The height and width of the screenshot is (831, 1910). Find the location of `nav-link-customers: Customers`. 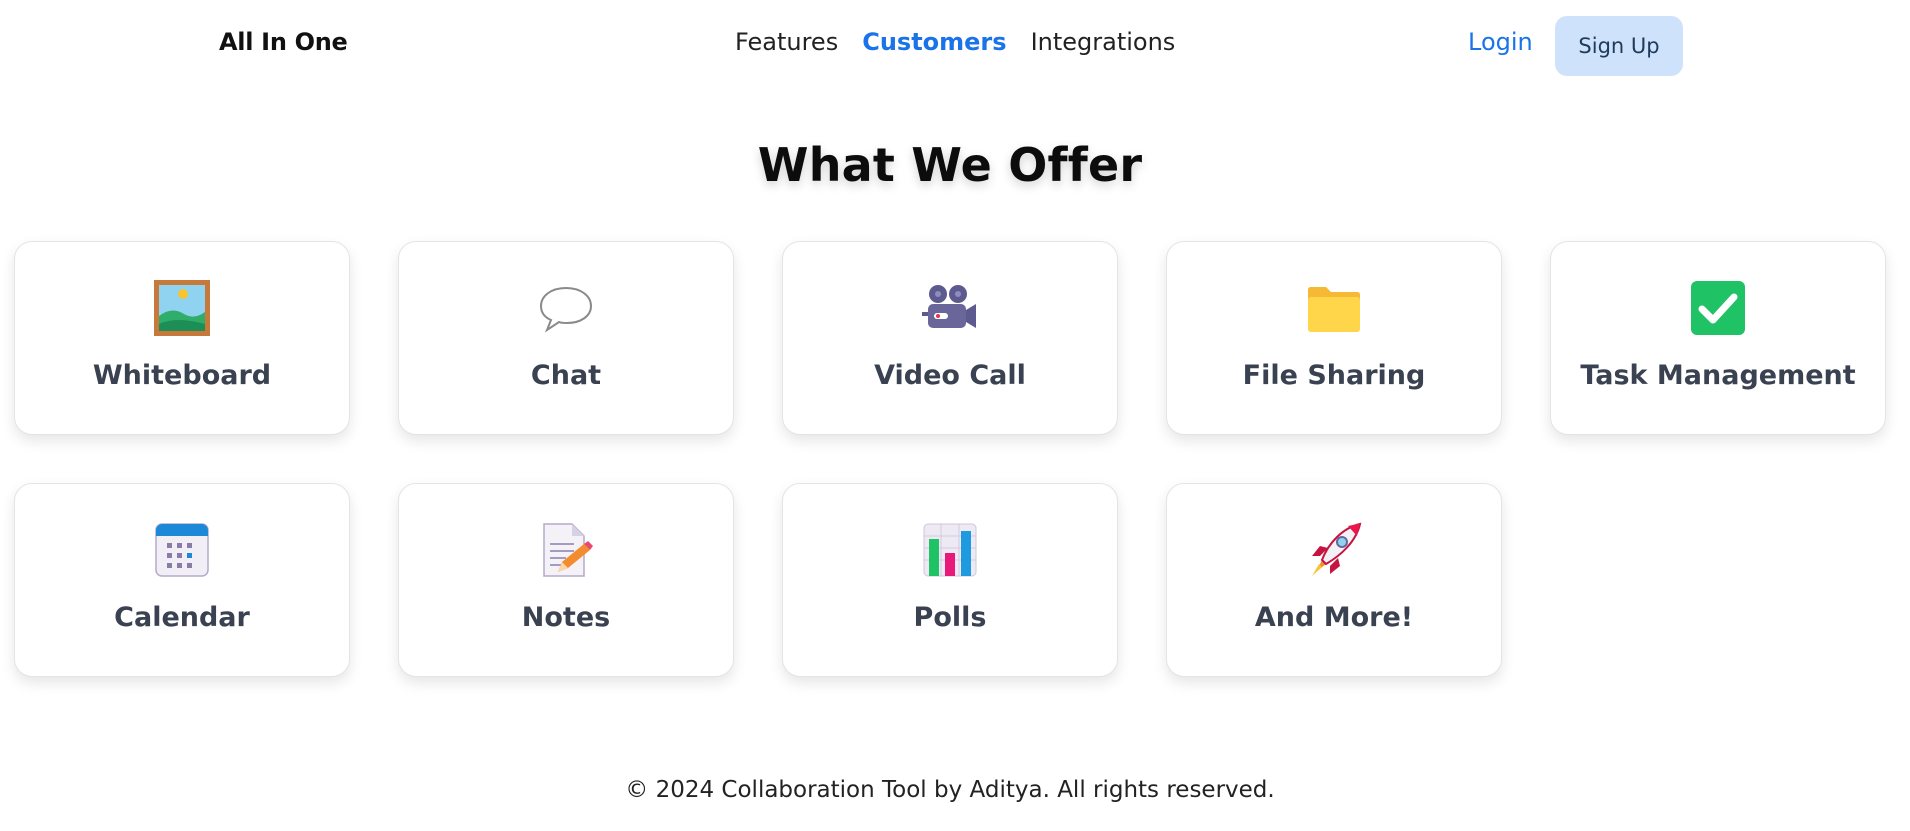

nav-link-customers: Customers is located at coordinates (934, 42).